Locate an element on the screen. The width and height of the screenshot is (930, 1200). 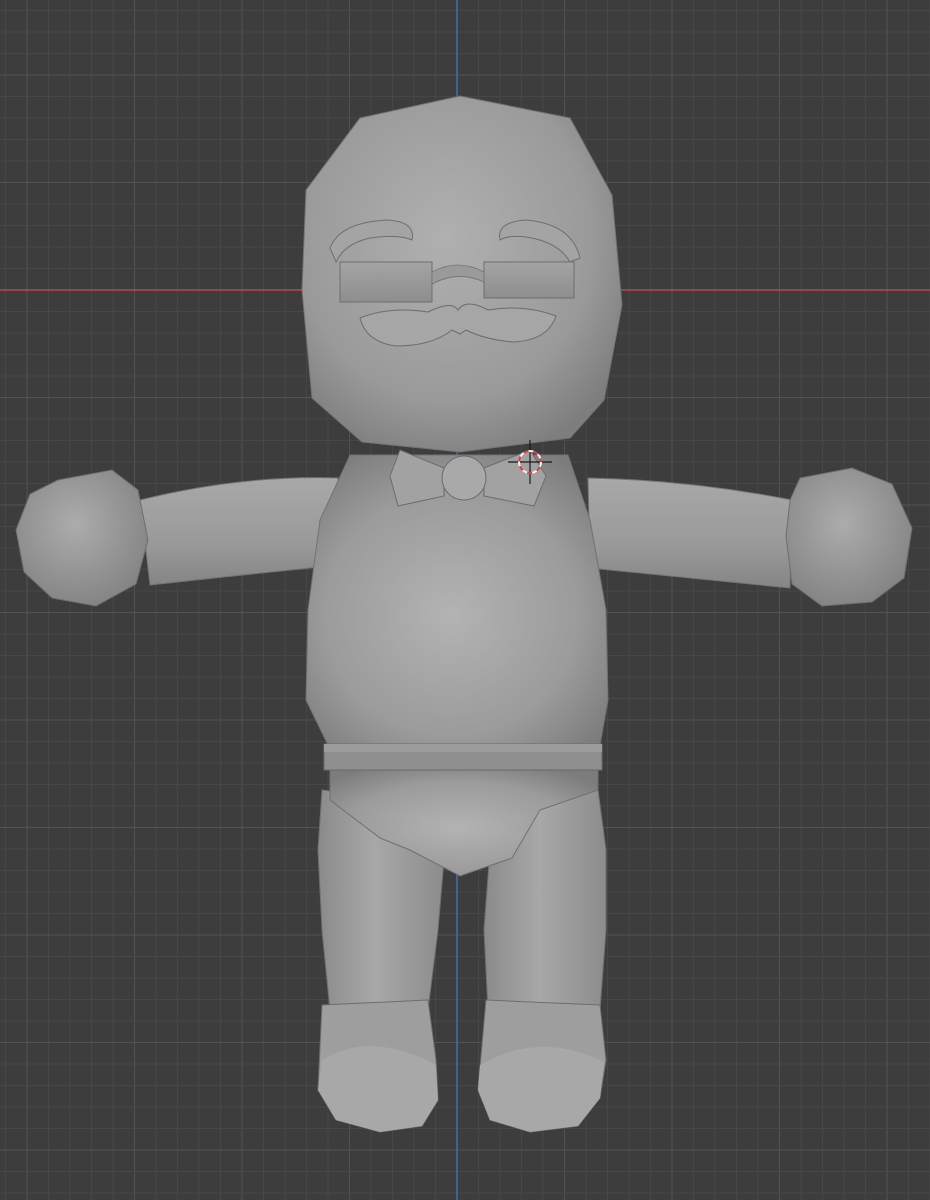
bow-tie is located at coordinates (468, 478).